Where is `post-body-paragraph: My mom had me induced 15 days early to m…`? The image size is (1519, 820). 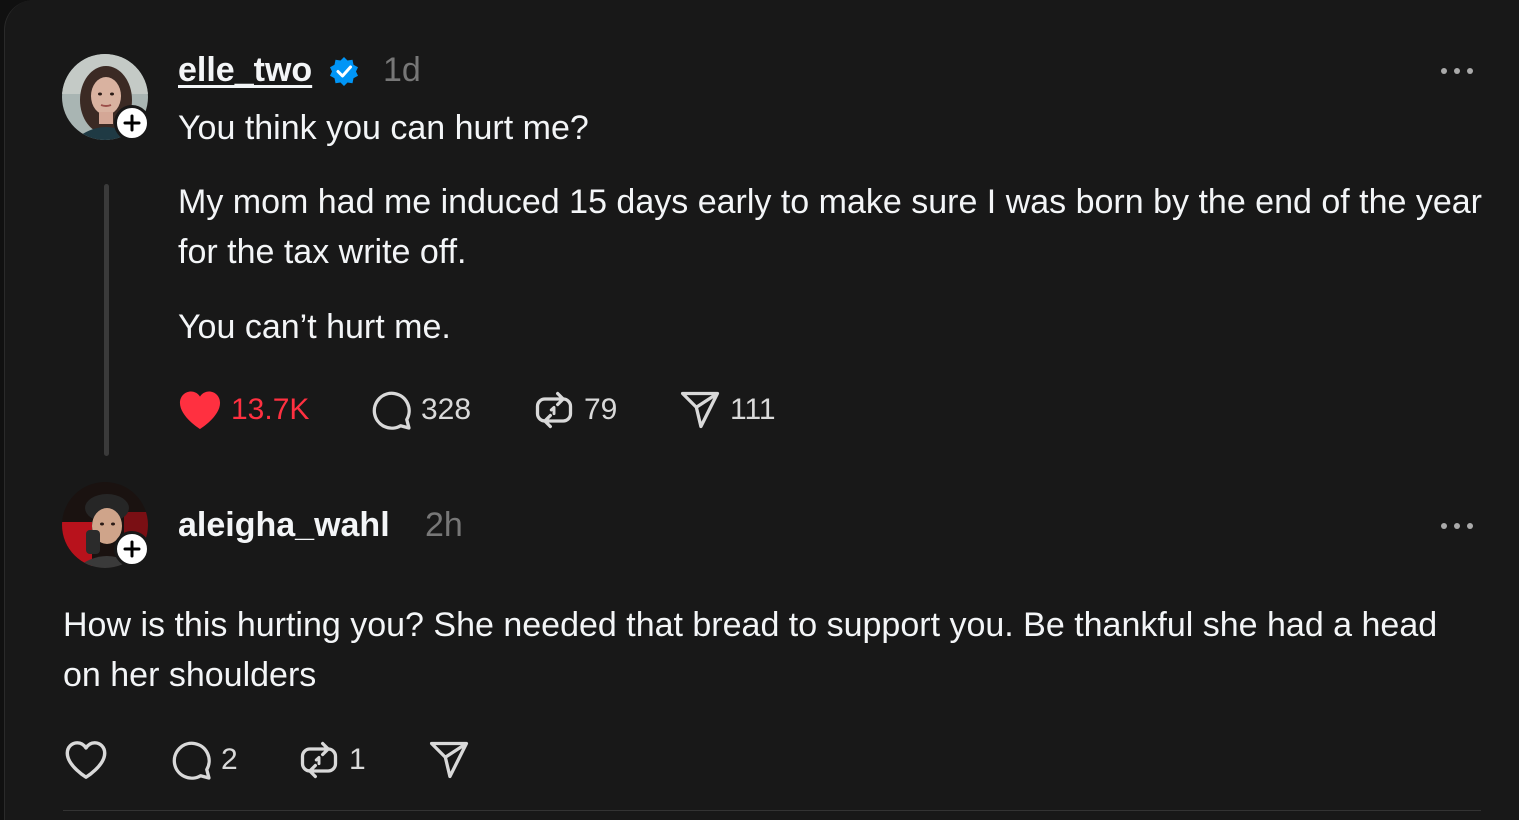 post-body-paragraph: My mom had me induced 15 days early to m… is located at coordinates (830, 227).